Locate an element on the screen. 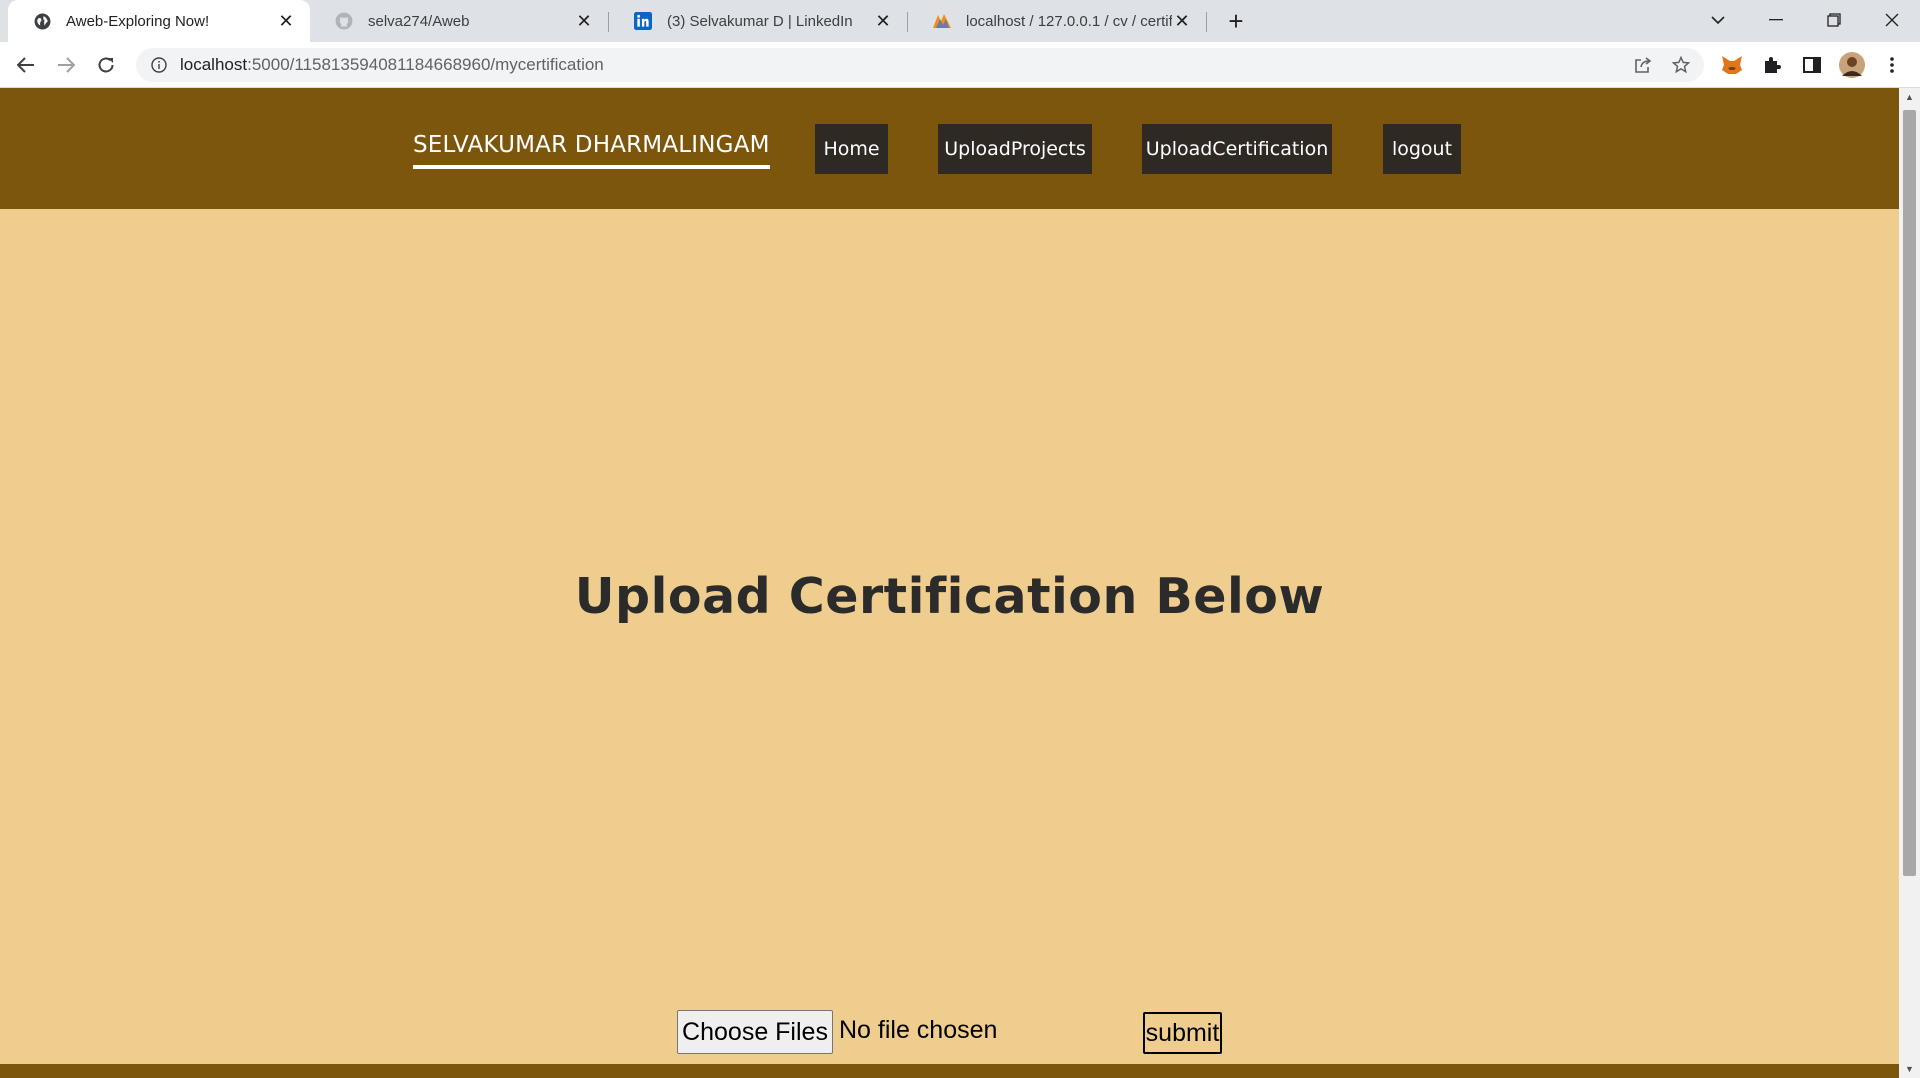  extensions-puzzle-icon is located at coordinates (1772, 65).